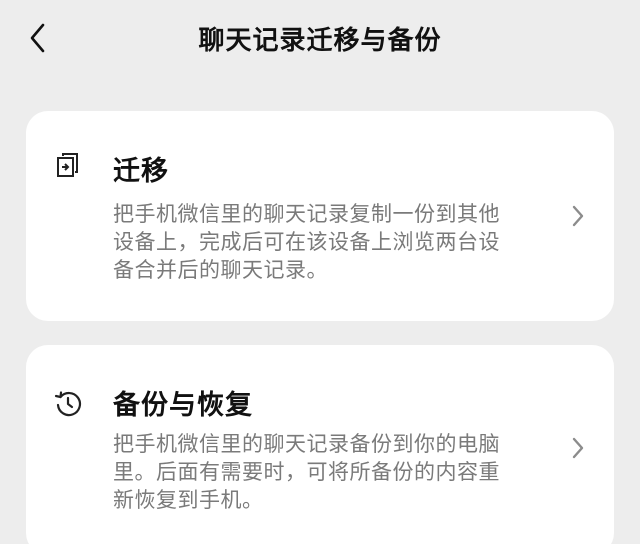  Describe the element at coordinates (68, 403) in the screenshot. I see `history-icon` at that location.